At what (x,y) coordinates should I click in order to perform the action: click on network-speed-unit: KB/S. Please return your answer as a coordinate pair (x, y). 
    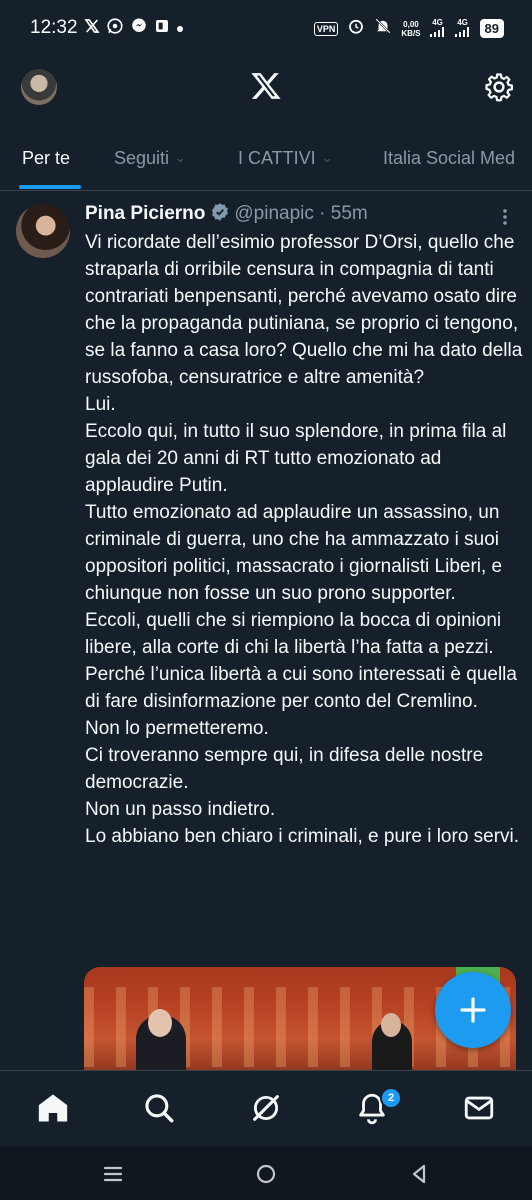
    Looking at the image, I should click on (411, 33).